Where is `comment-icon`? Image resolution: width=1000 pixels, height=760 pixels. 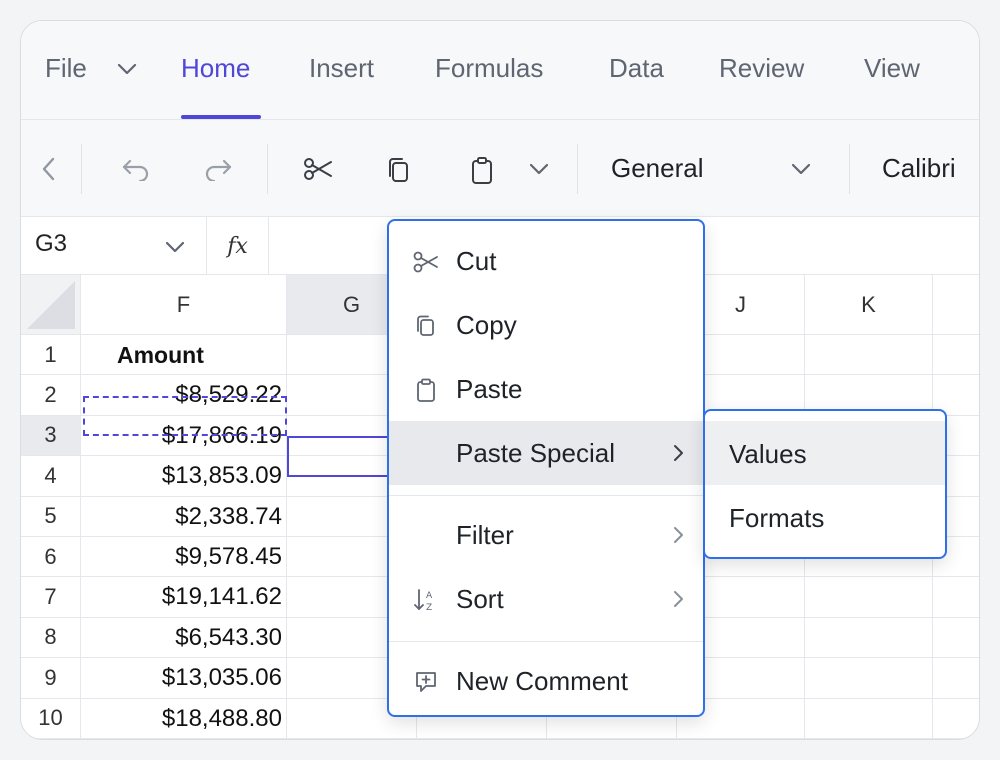 comment-icon is located at coordinates (426, 682).